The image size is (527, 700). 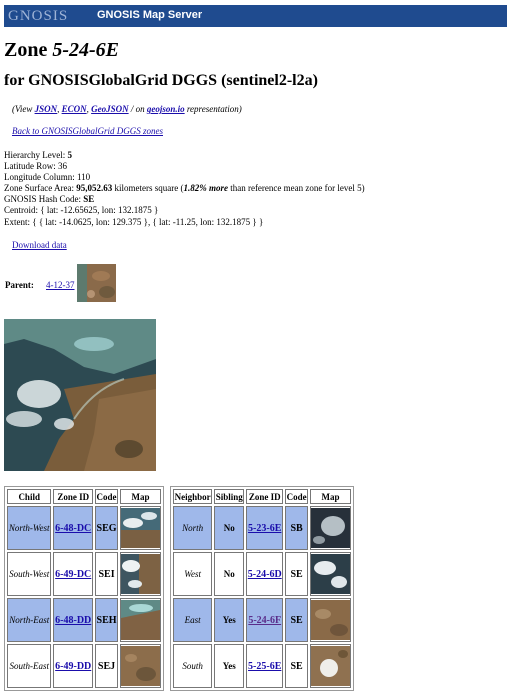 I want to click on parent-label: Parent:, so click(x=19, y=285).